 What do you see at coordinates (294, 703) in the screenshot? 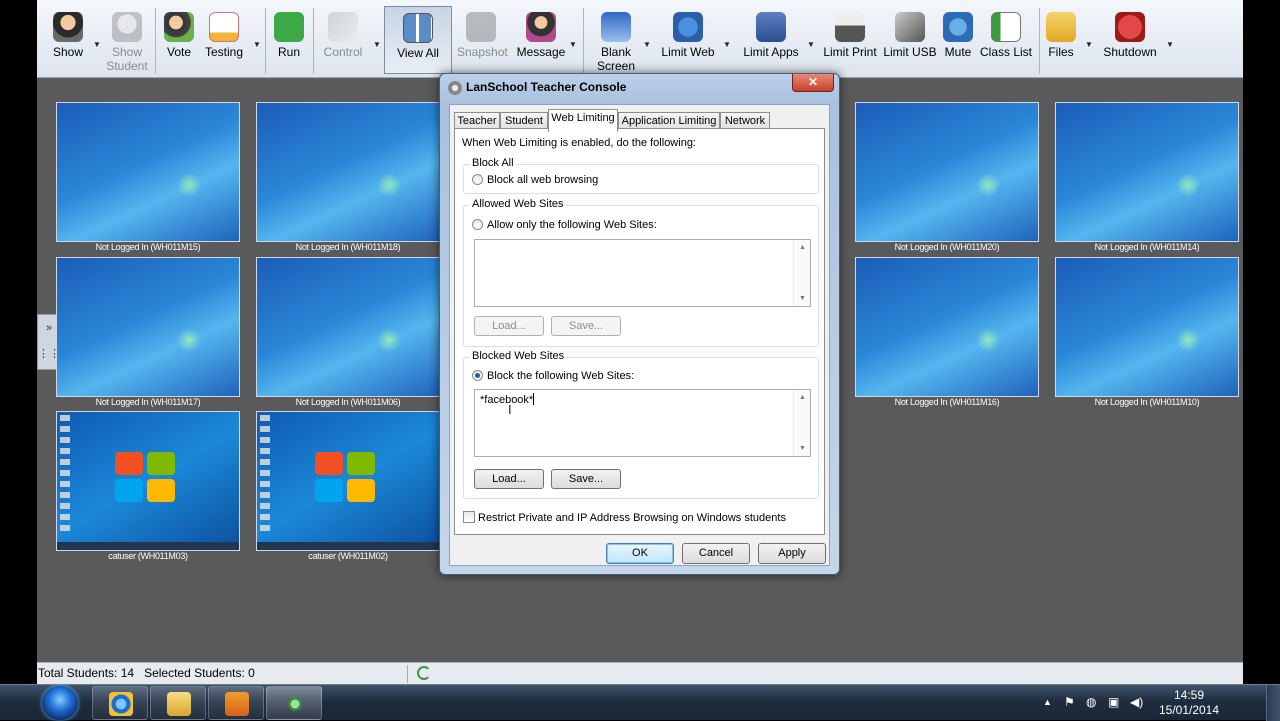
I see `taskbar-lanschool` at bounding box center [294, 703].